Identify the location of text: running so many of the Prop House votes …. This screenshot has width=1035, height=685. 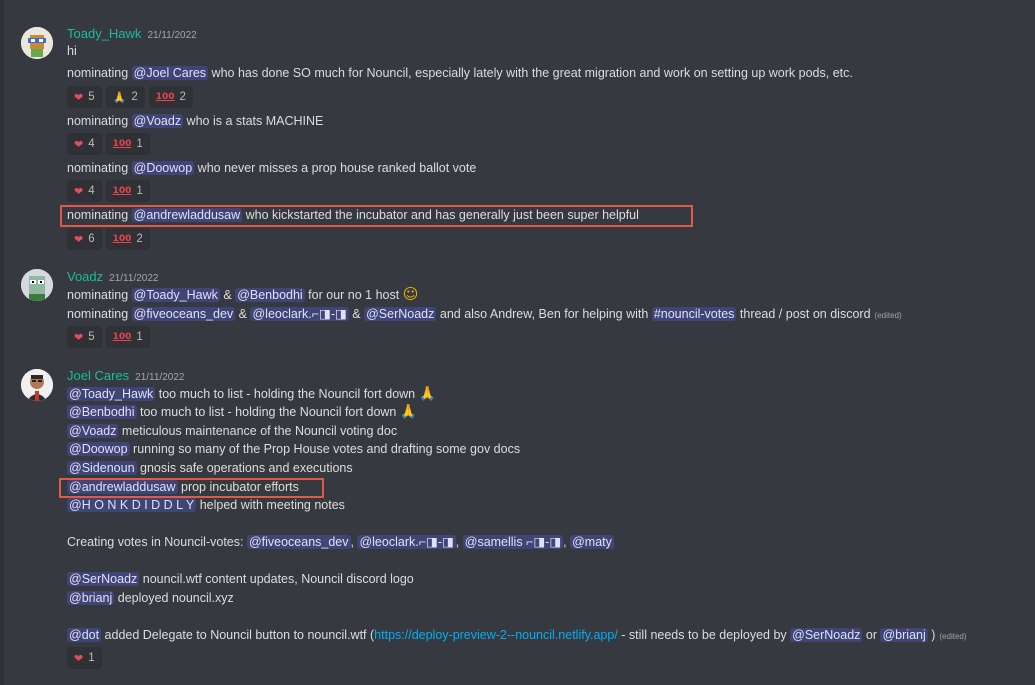
(325, 449).